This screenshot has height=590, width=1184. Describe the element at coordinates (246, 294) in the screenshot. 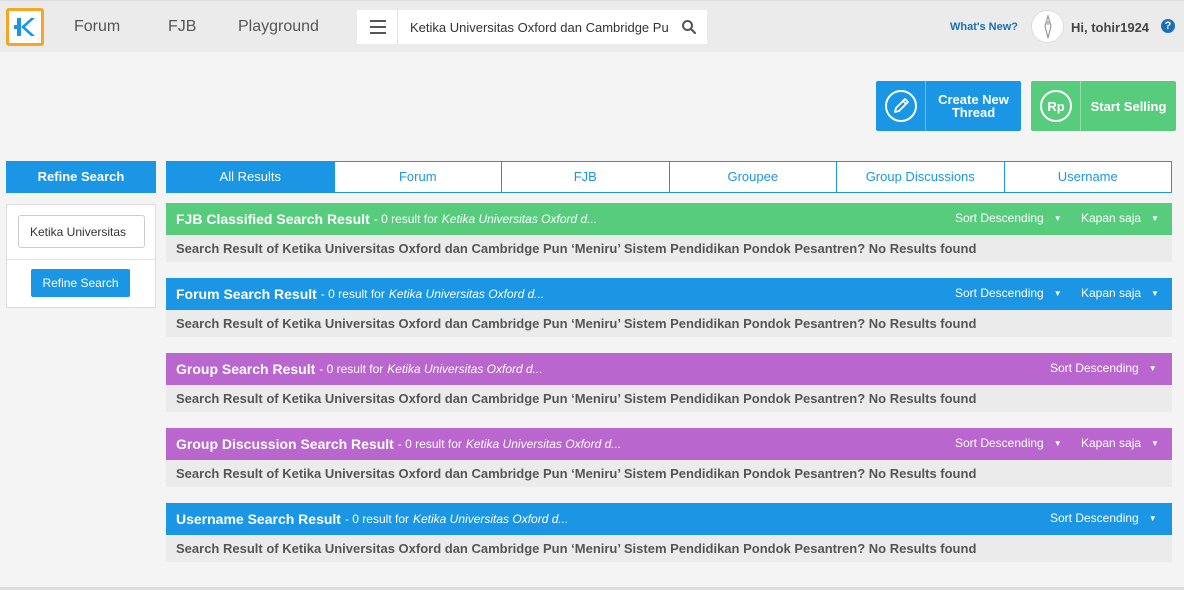

I see `result-title: Forum Search Result` at that location.